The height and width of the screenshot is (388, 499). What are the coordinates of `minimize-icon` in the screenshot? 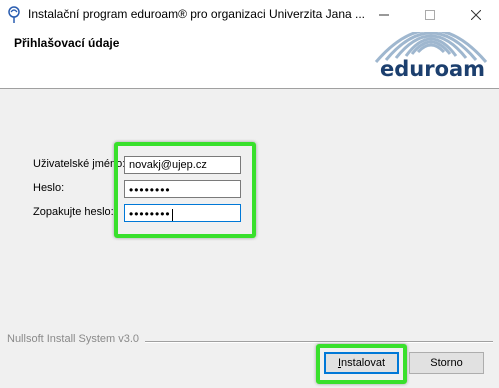 It's located at (384, 15).